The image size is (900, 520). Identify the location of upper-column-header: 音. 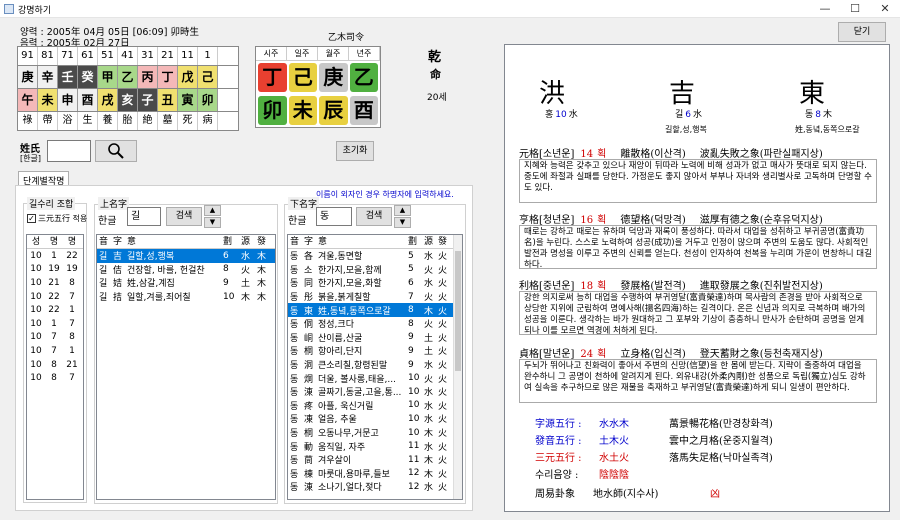
(104, 241).